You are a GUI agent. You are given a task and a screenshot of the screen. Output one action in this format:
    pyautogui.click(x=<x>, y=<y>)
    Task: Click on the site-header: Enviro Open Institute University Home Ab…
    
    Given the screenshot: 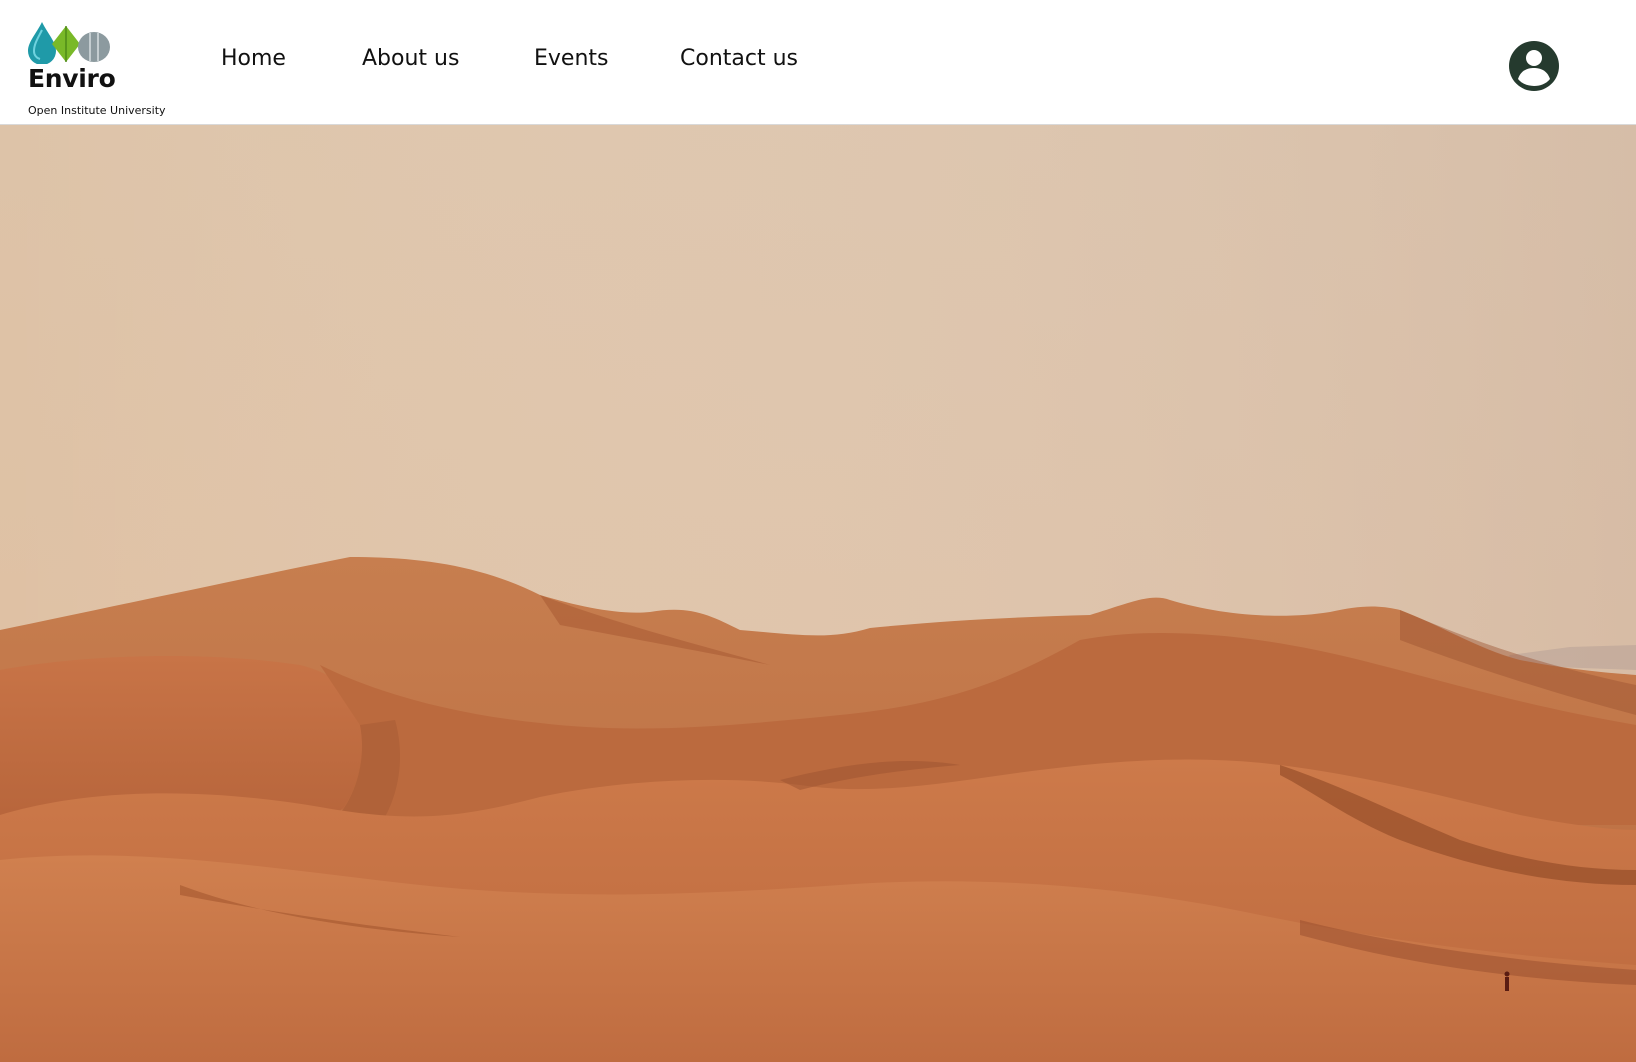 What is the action you would take?
    pyautogui.click(x=818, y=62)
    